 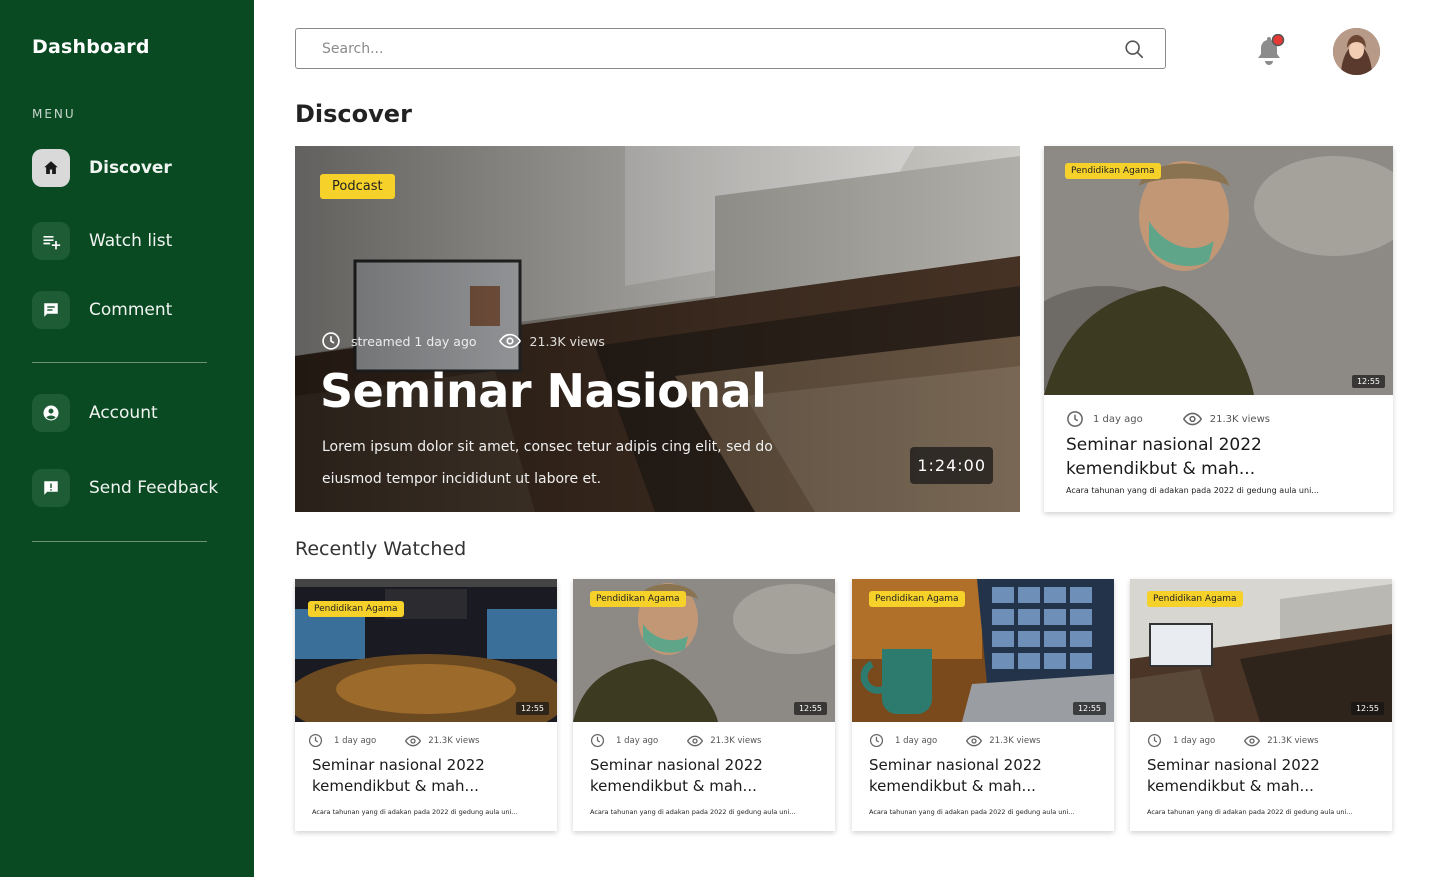 I want to click on search-input, so click(x=712, y=49).